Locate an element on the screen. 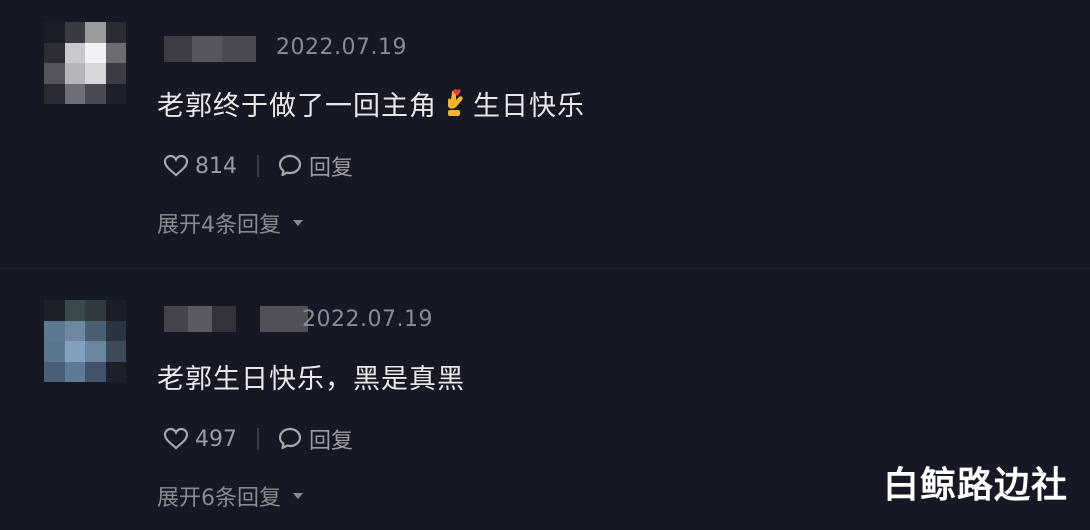  comment-text: 老郭生日快乐，黑是真黑 is located at coordinates (311, 379).